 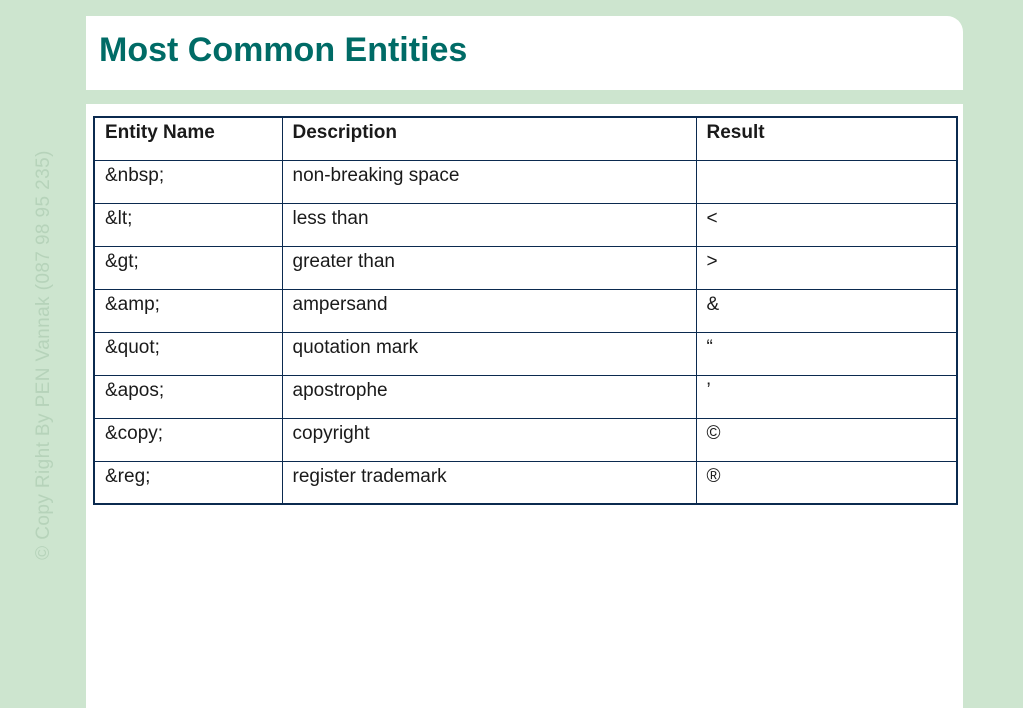 I want to click on entity-name-cell: &quot;, so click(x=188, y=353).